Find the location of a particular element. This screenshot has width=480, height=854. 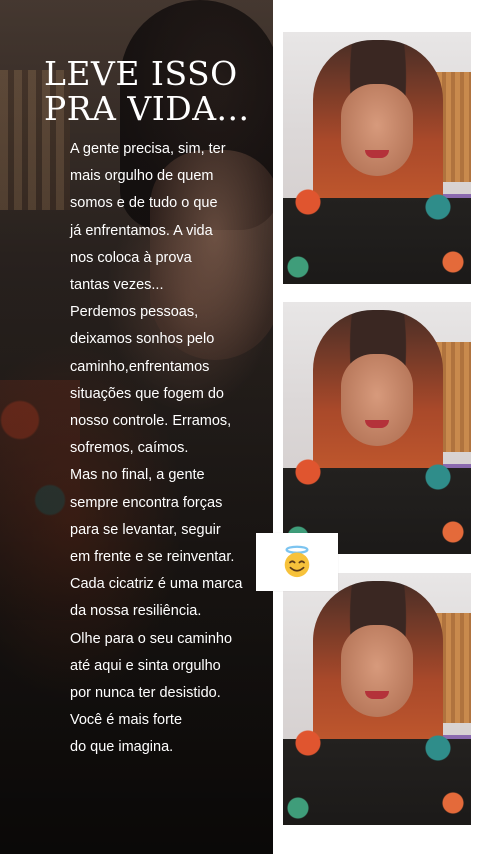

body-line: da nossa resiliência. is located at coordinates (136, 611).